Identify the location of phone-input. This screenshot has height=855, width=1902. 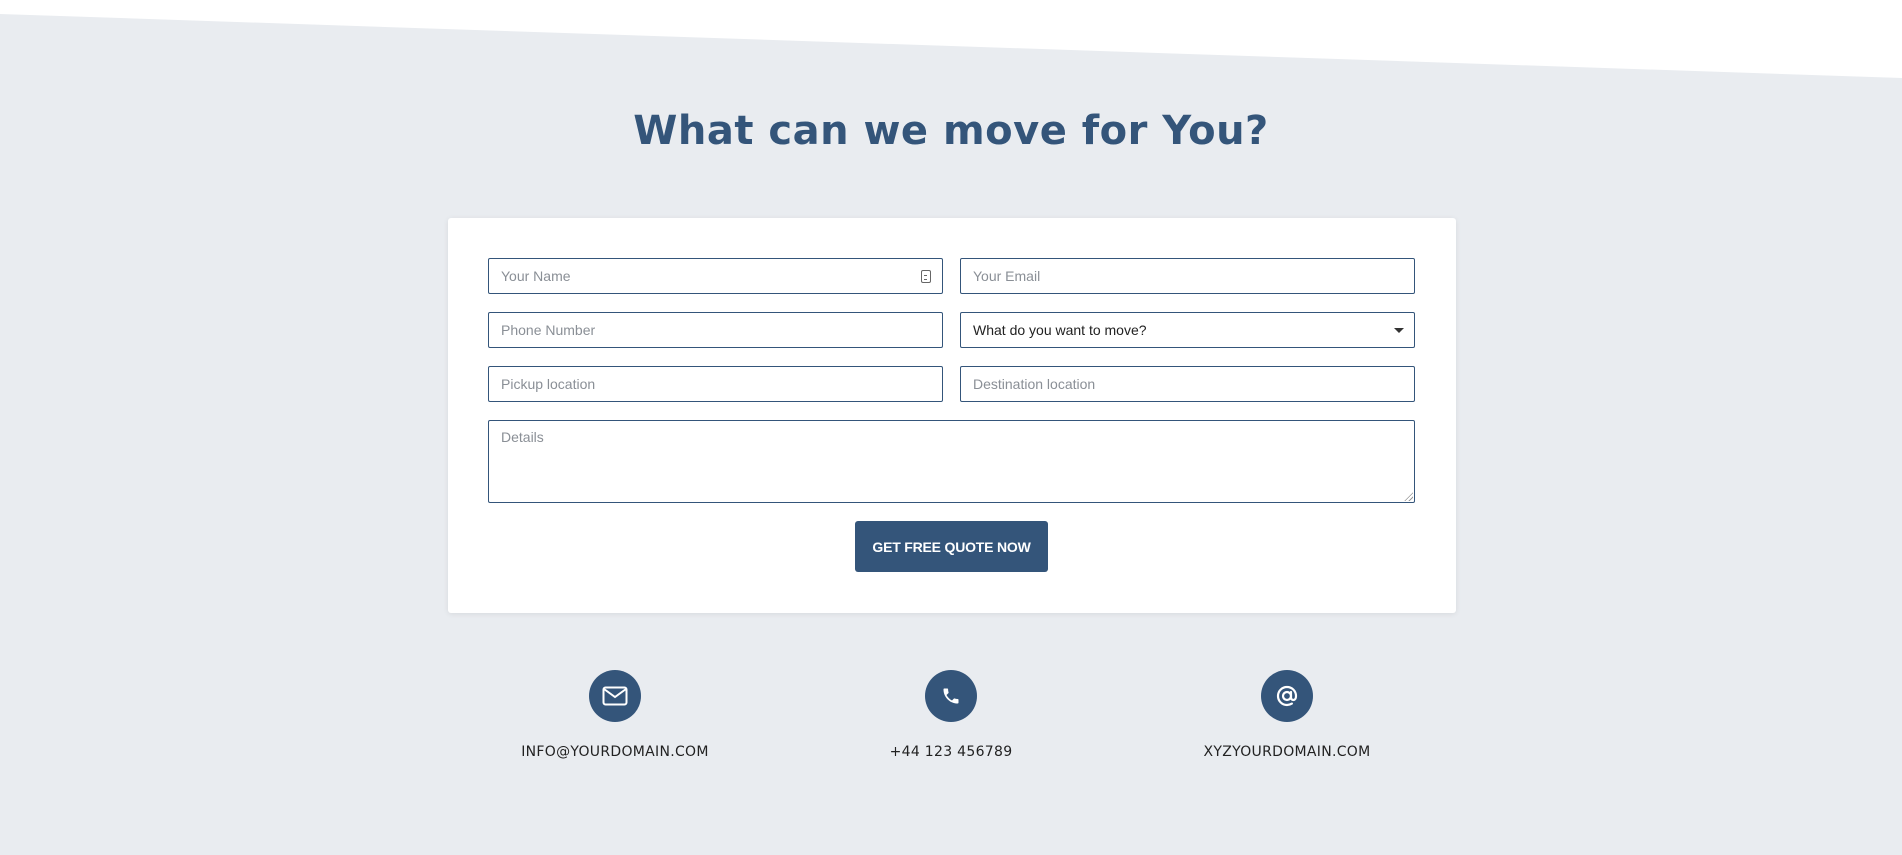
(715, 330).